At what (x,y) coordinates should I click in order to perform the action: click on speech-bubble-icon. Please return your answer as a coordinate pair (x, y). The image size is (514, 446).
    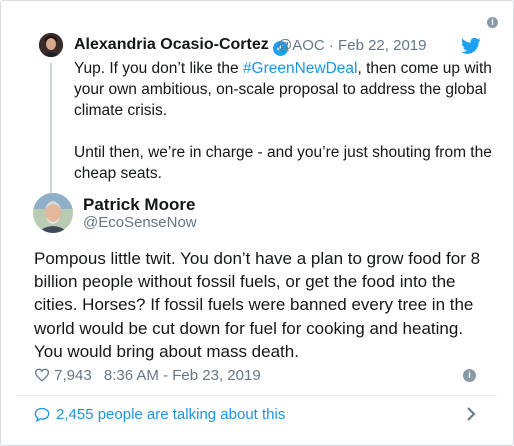
    Looking at the image, I should click on (42, 414).